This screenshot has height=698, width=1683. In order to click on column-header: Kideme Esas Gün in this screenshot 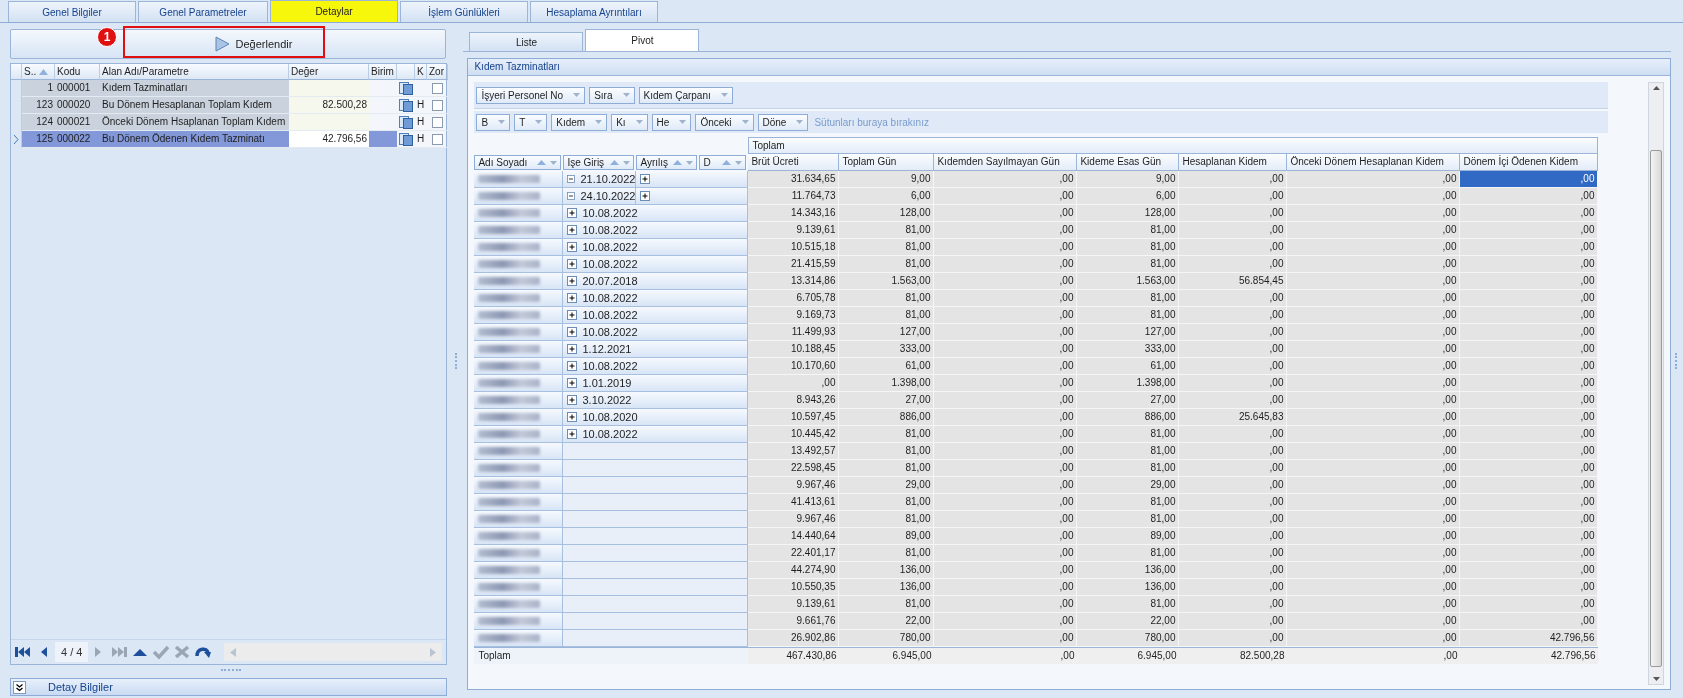, I will do `click(1128, 162)`.